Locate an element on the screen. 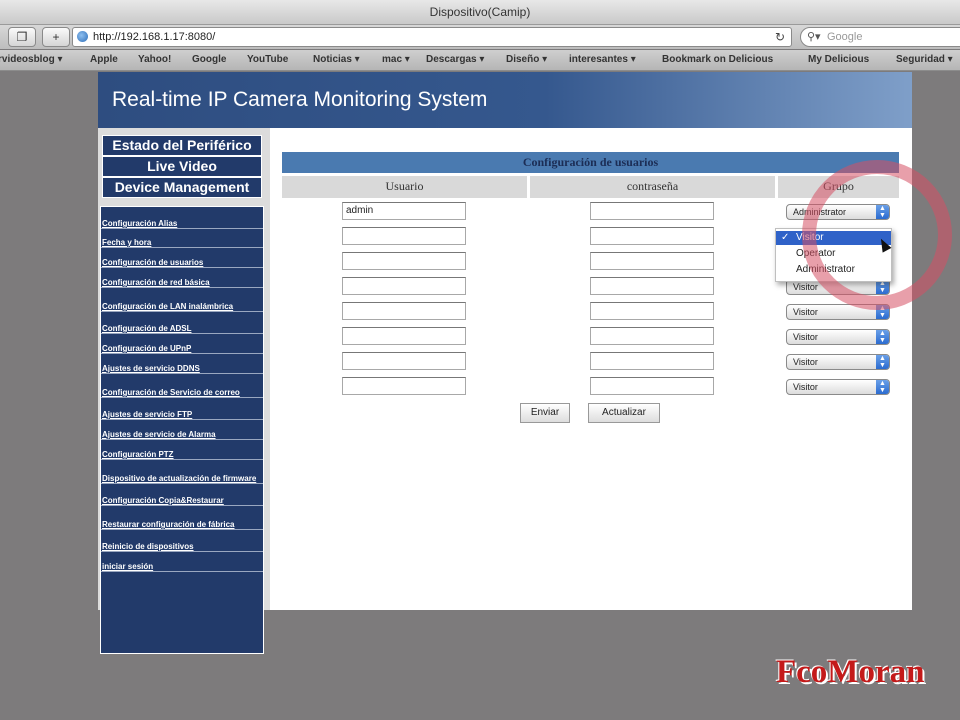 The height and width of the screenshot is (720, 960). menu-ftp: Ajustes de servicio FTP is located at coordinates (182, 409).